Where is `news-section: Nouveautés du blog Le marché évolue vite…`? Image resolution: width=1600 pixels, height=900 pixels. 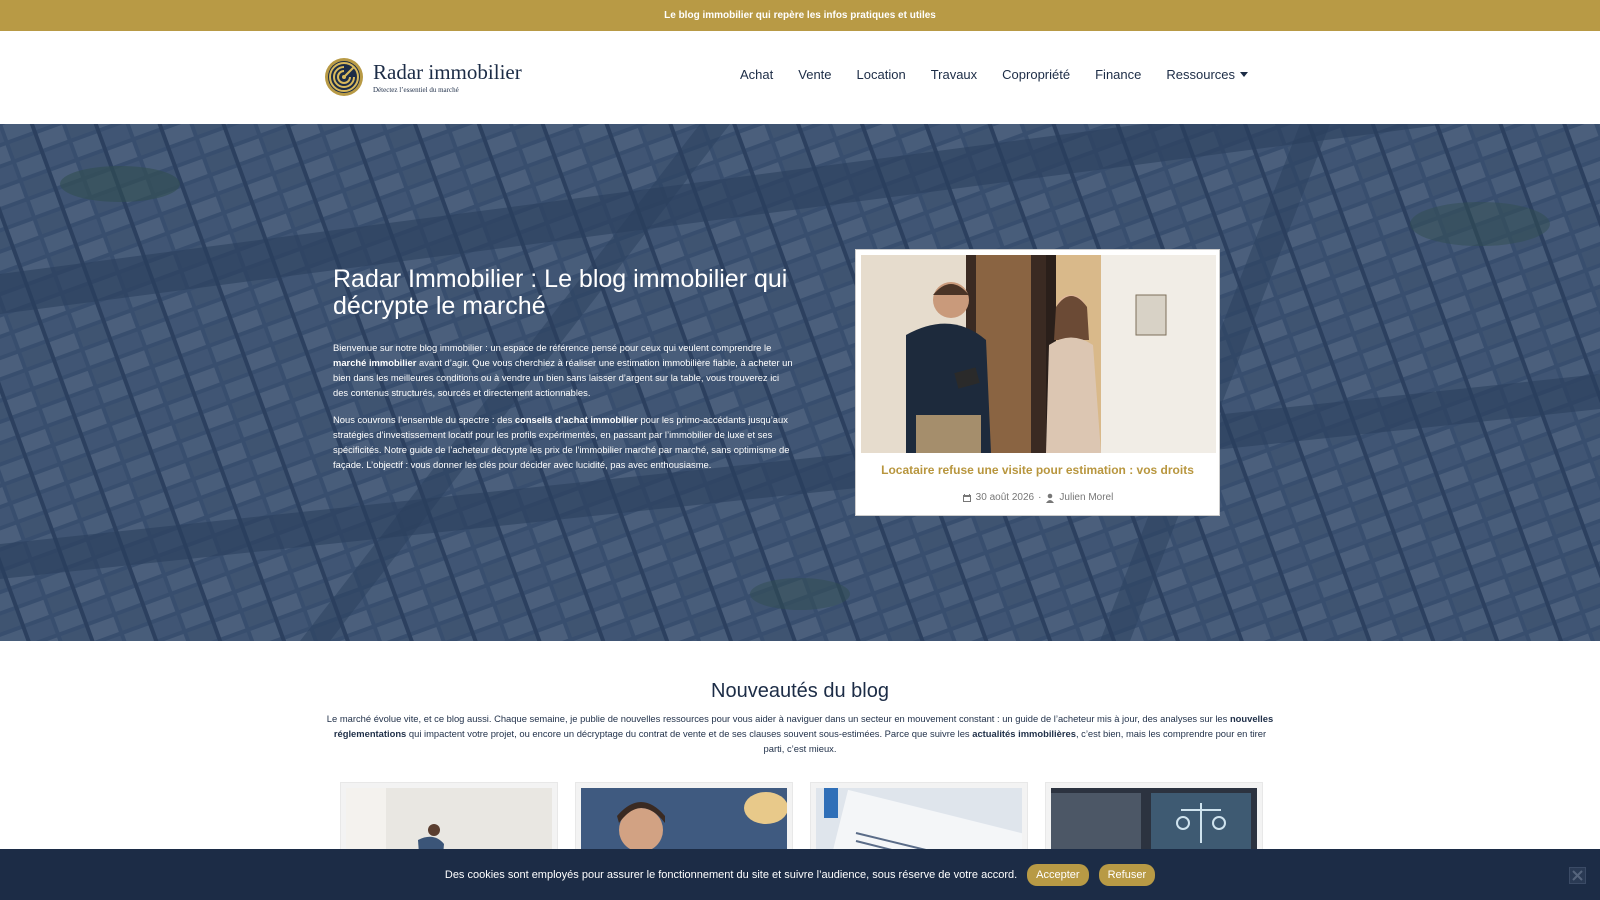 news-section: Nouveautés du blog Le marché évolue vite… is located at coordinates (800, 718).